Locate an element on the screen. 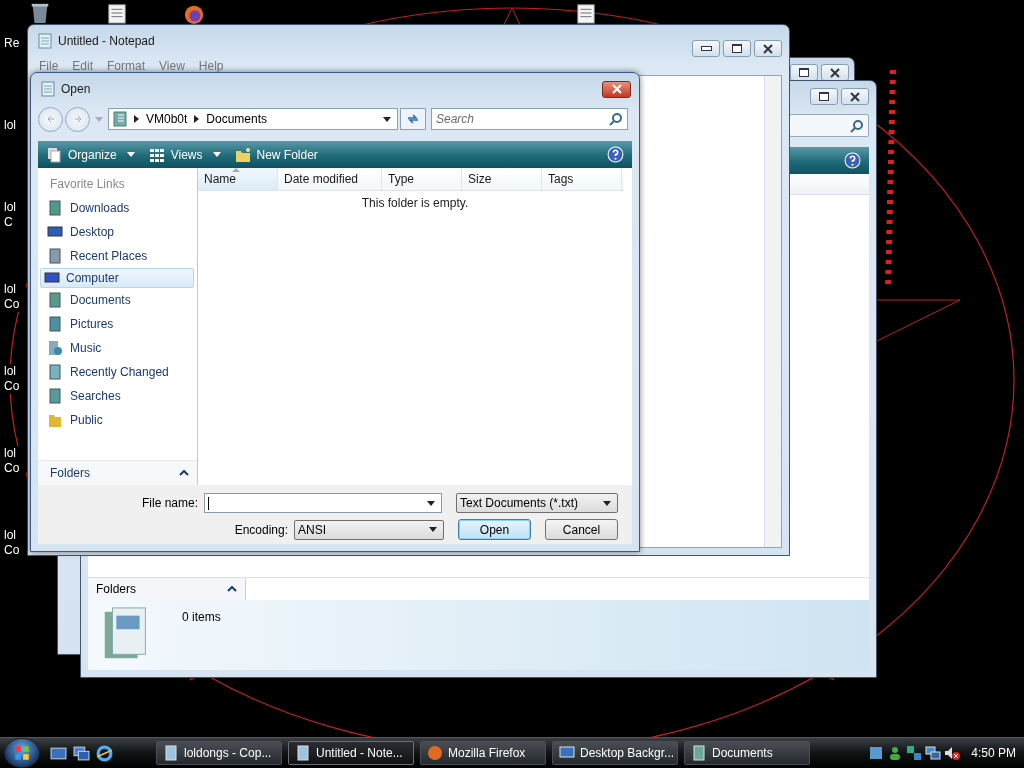 The image size is (1024, 768). desktop-icon is located at coordinates (55, 232).